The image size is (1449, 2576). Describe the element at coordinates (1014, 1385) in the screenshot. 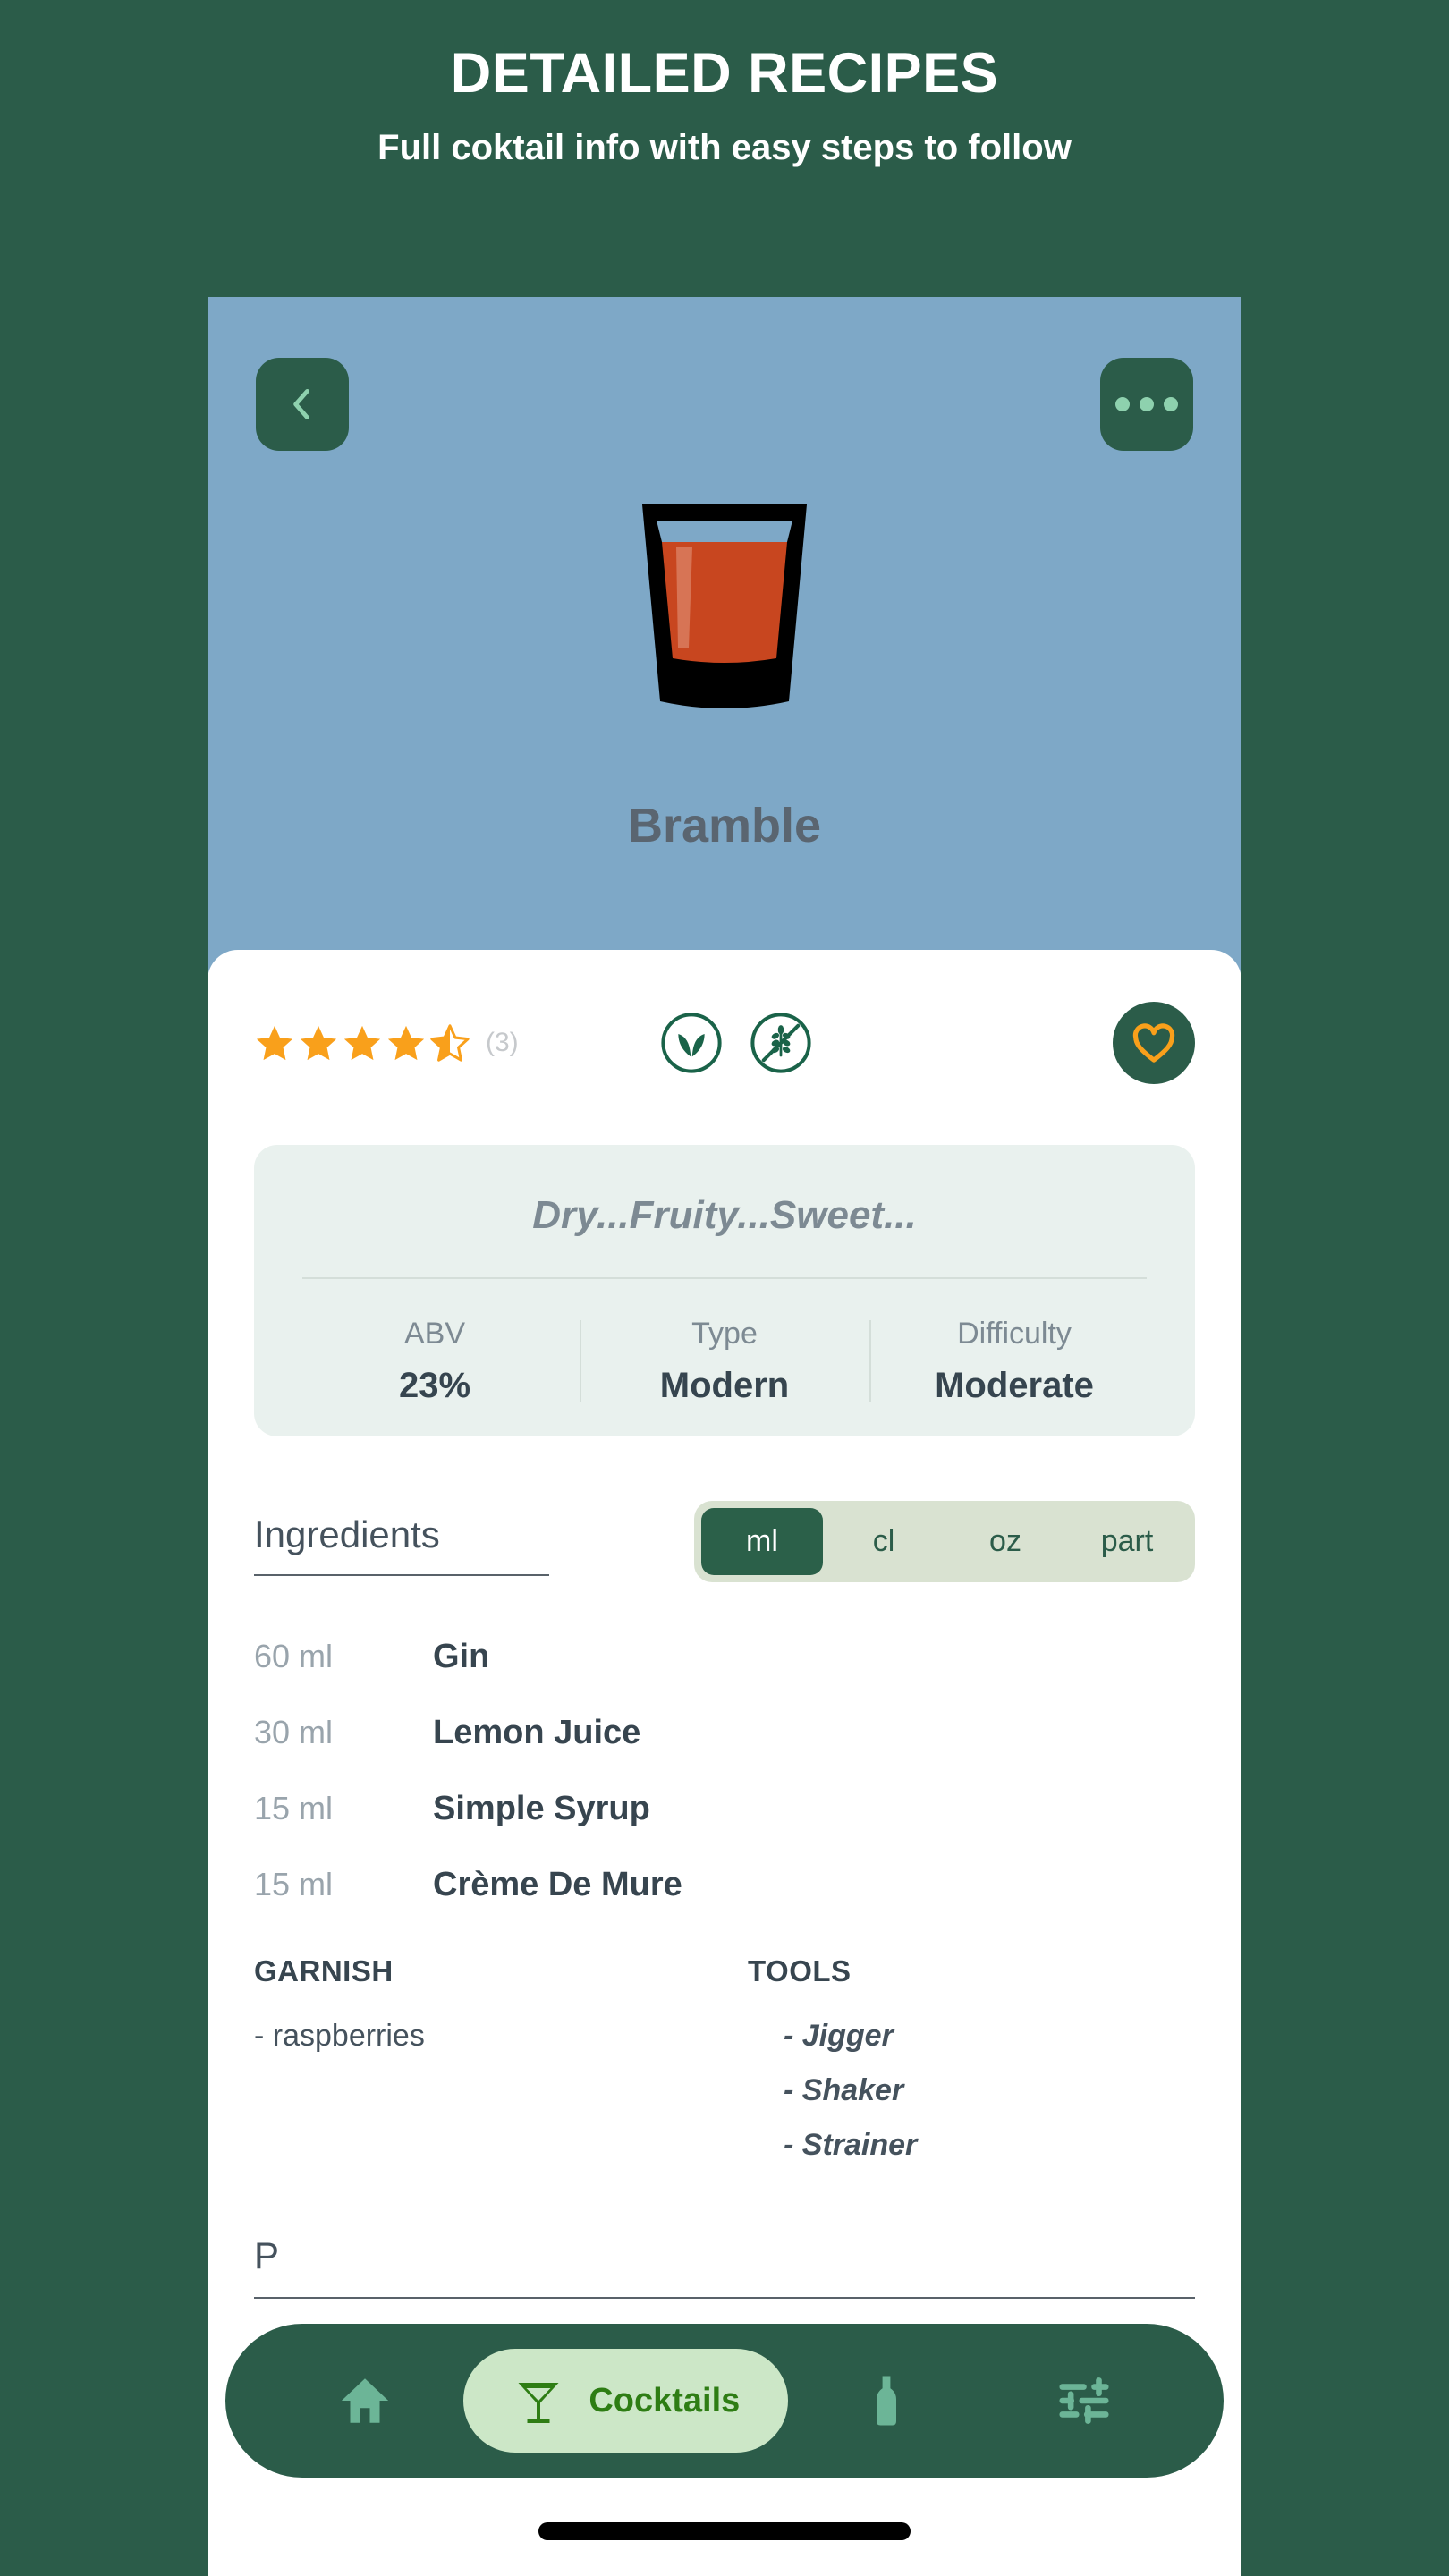

I see `stat-value: Moderate` at that location.